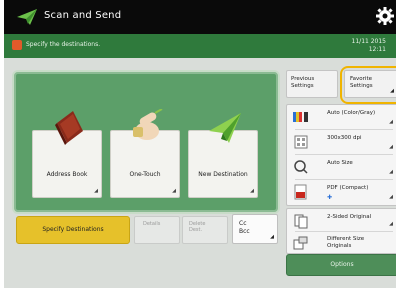 The image size is (400, 304). What do you see at coordinates (341, 117) in the screenshot?
I see `color-setting: Auto (Color/Gray) ◢` at bounding box center [341, 117].